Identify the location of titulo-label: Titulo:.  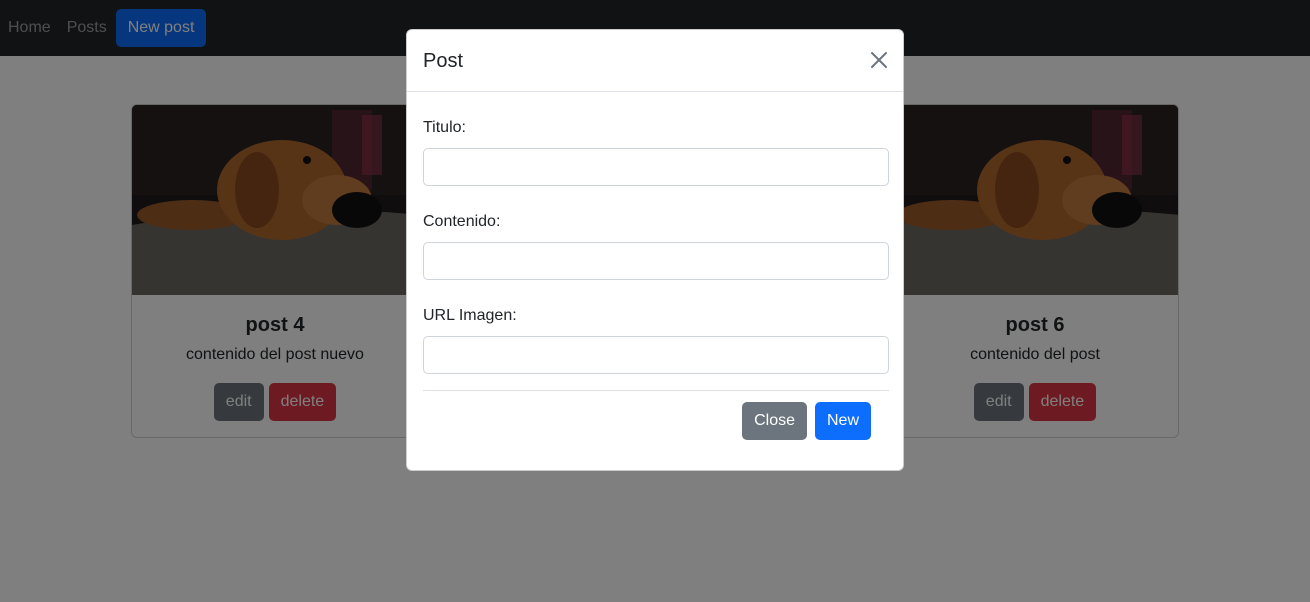
(444, 127).